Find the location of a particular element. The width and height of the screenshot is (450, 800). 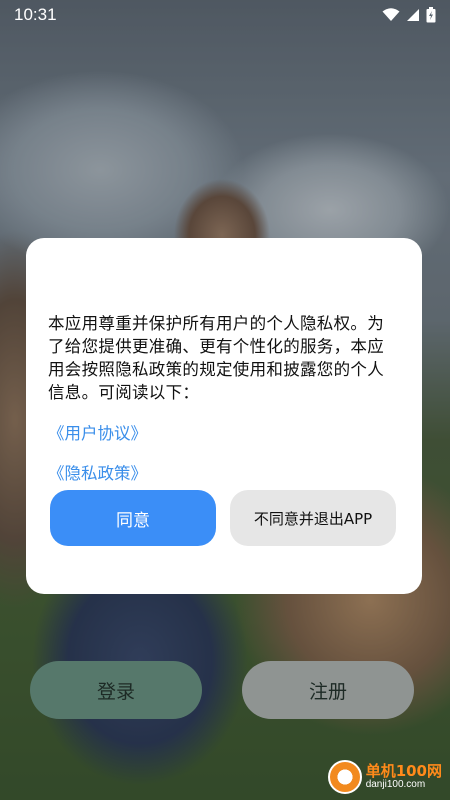

user-agreement-link: 《用户协议》 is located at coordinates (224, 432).